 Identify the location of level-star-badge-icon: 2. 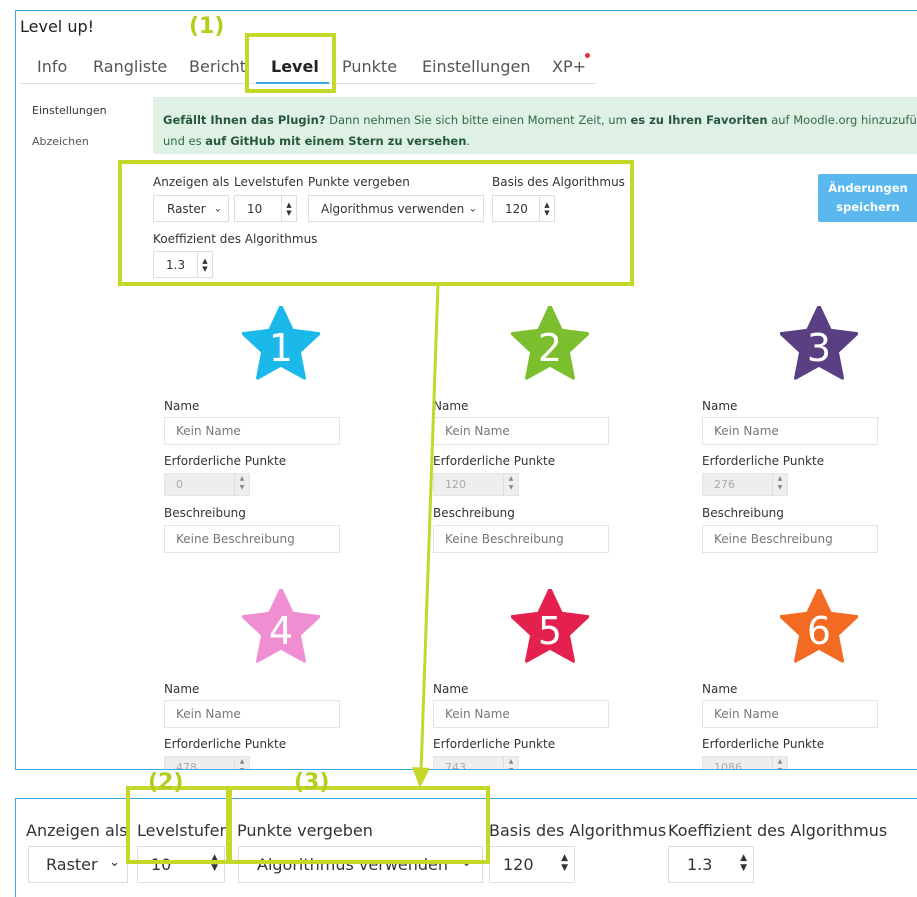
(550, 343).